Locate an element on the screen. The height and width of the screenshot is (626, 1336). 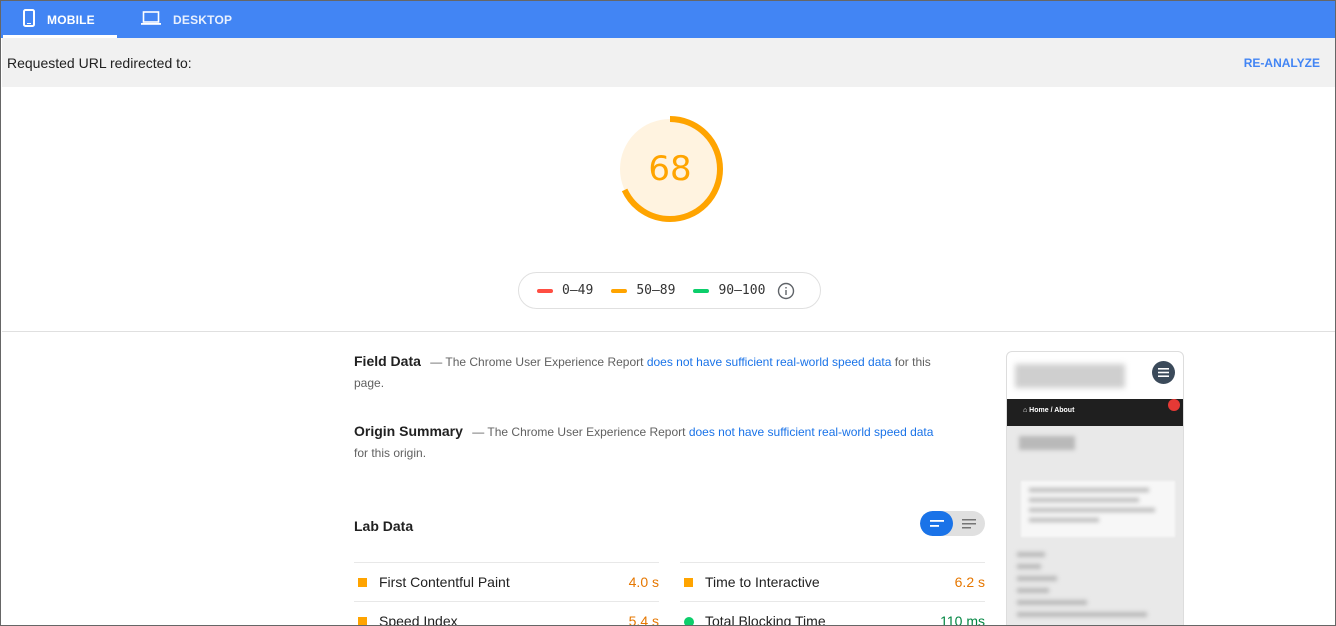
performance-score: 68 is located at coordinates (670, 169).